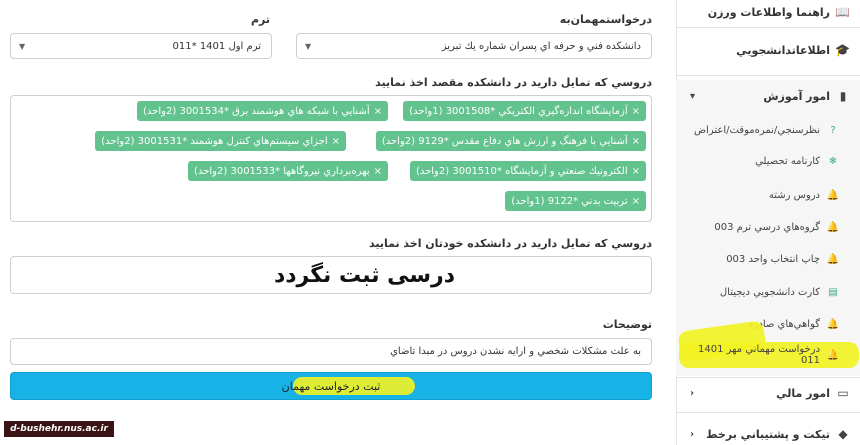 Image resolution: width=860 pixels, height=445 pixels. What do you see at coordinates (768, 393) in the screenshot?
I see `sidebar-item-finance: ▭ امور مالي ‹` at bounding box center [768, 393].